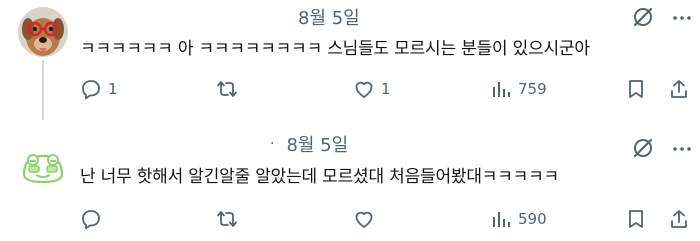 Image resolution: width=700 pixels, height=241 pixels. I want to click on reply-button: 1, so click(99, 89).